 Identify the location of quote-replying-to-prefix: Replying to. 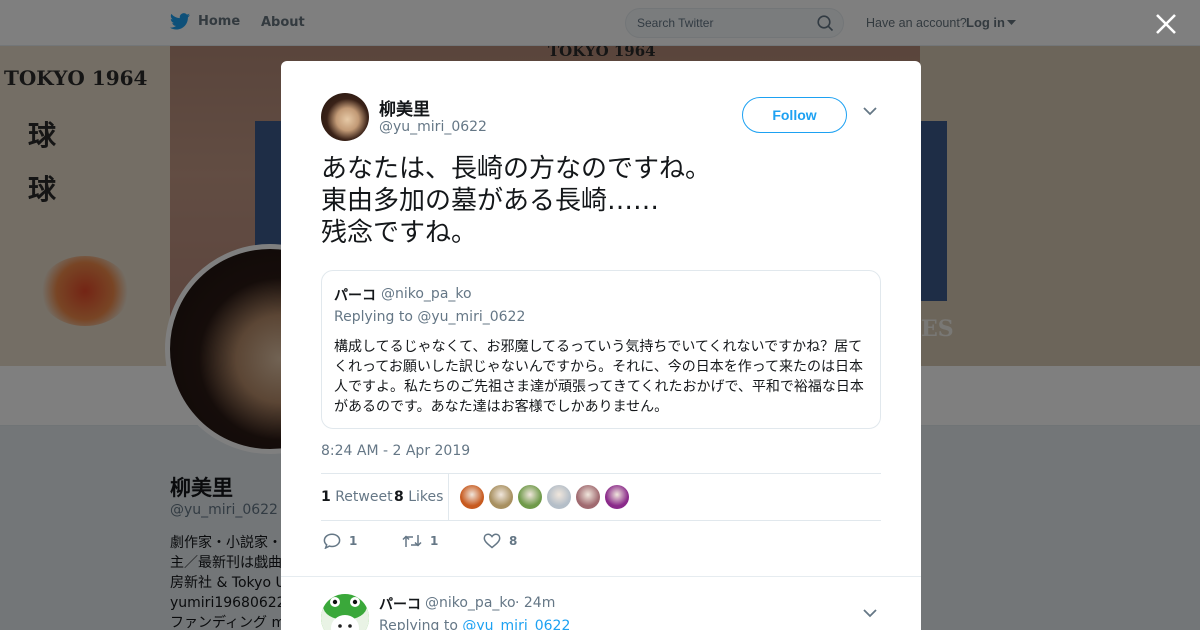
(373, 317).